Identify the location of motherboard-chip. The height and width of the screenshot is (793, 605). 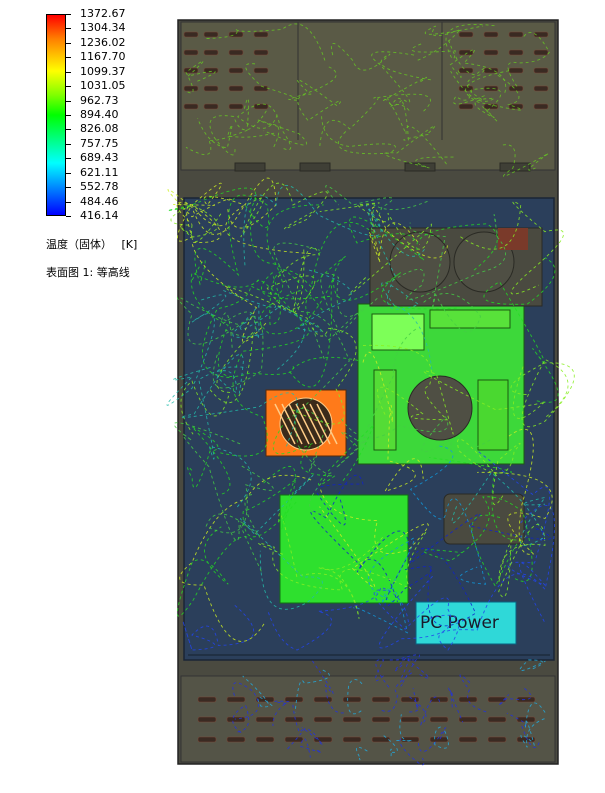
(398, 332).